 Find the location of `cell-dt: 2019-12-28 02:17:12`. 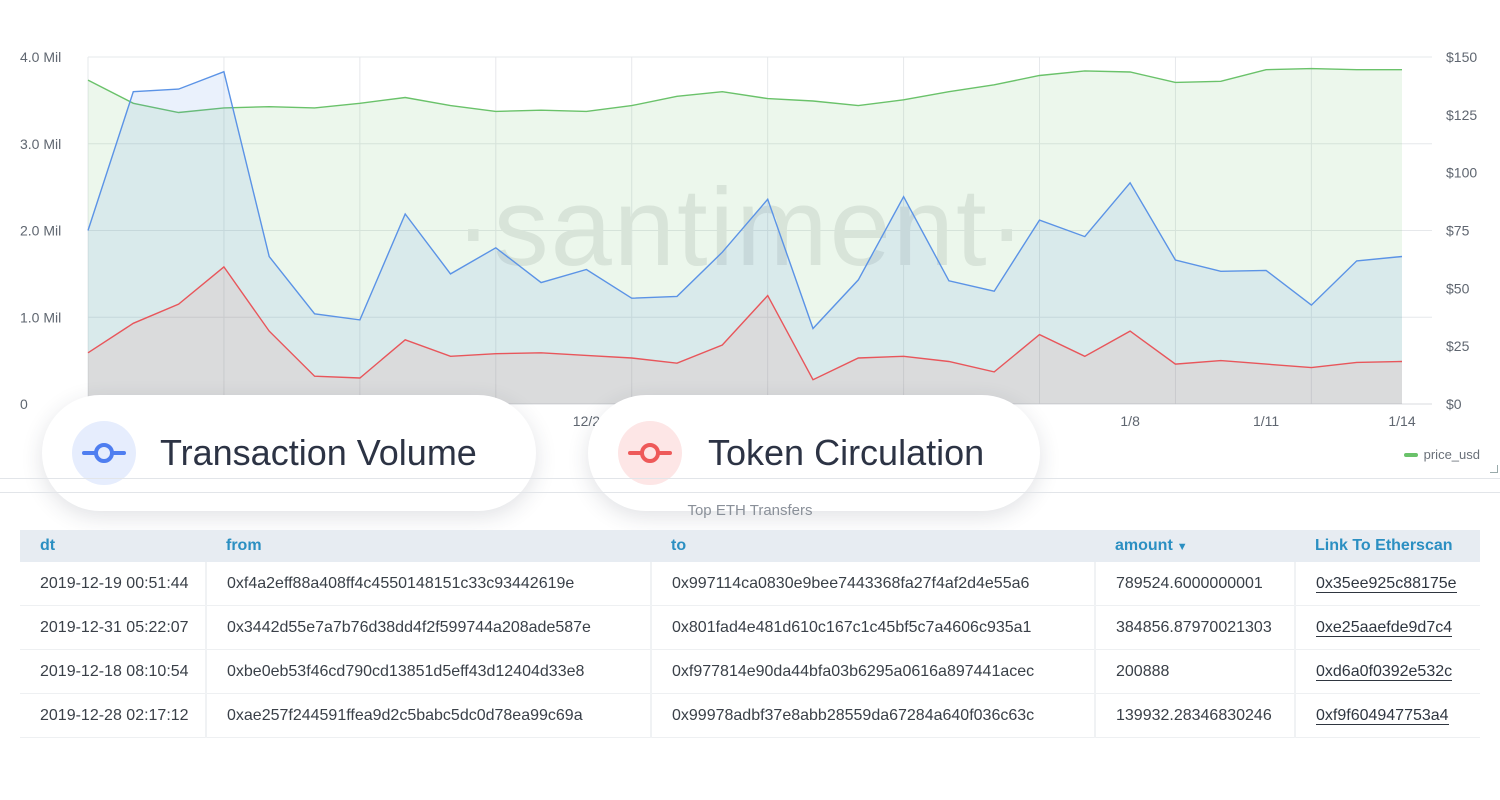

cell-dt: 2019-12-28 02:17:12 is located at coordinates (113, 715).